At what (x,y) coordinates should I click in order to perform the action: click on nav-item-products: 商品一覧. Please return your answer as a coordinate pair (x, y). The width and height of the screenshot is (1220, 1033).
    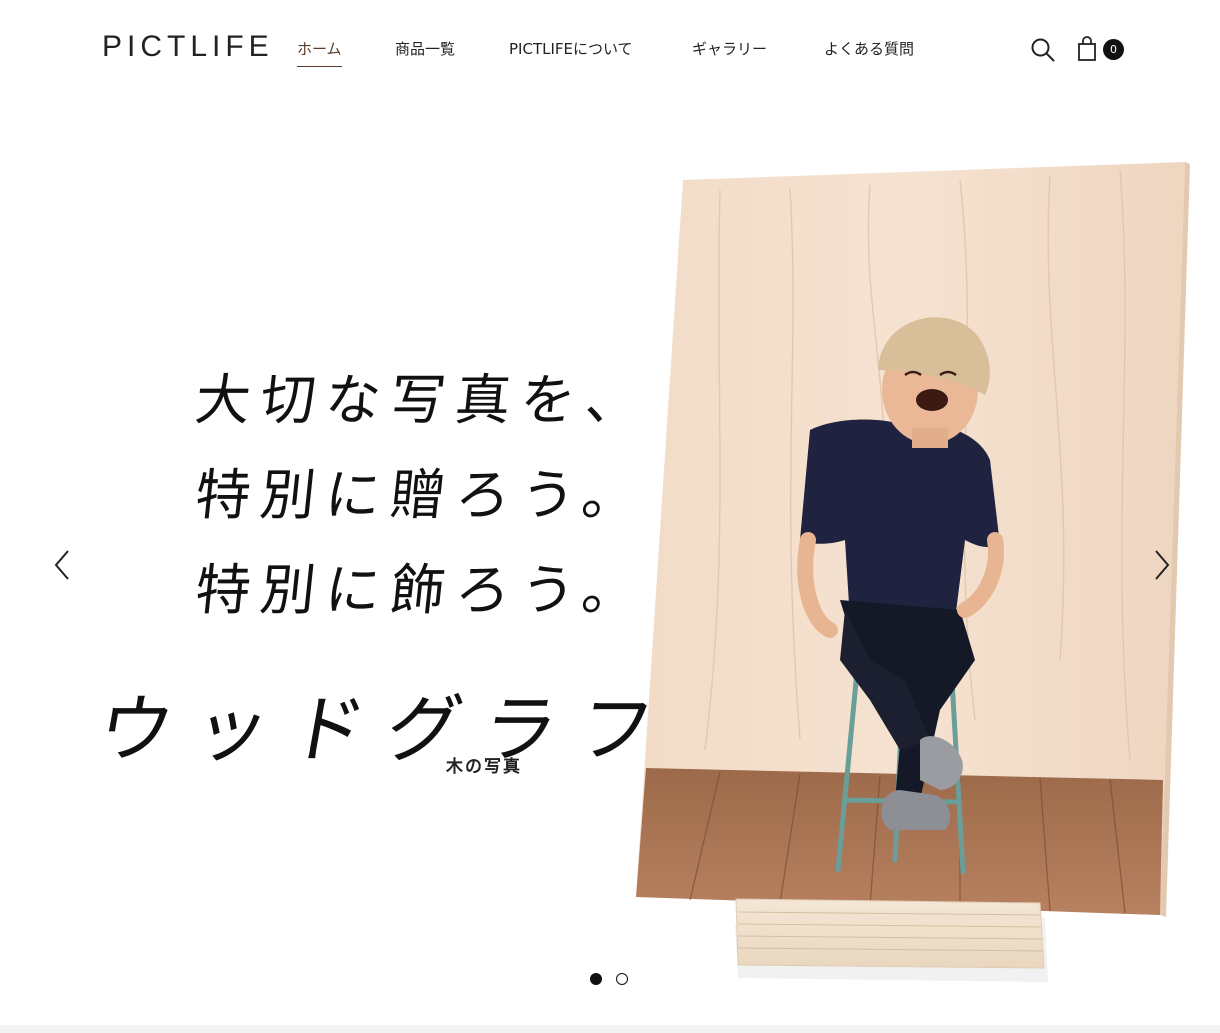
    Looking at the image, I should click on (425, 48).